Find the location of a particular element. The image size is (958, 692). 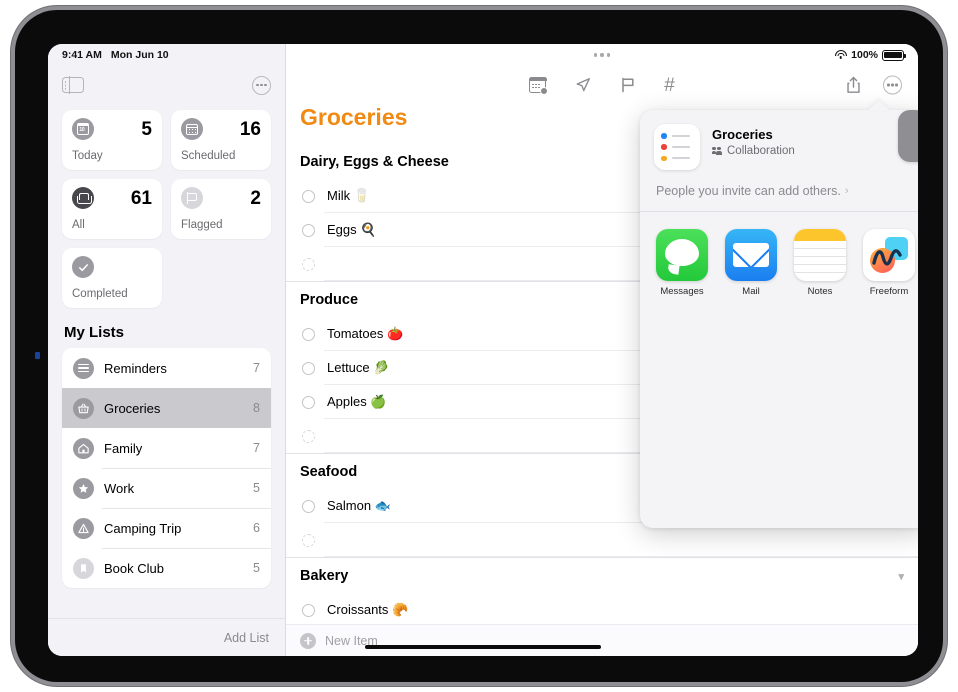

share-target-mail: Mail is located at coordinates (751, 263).